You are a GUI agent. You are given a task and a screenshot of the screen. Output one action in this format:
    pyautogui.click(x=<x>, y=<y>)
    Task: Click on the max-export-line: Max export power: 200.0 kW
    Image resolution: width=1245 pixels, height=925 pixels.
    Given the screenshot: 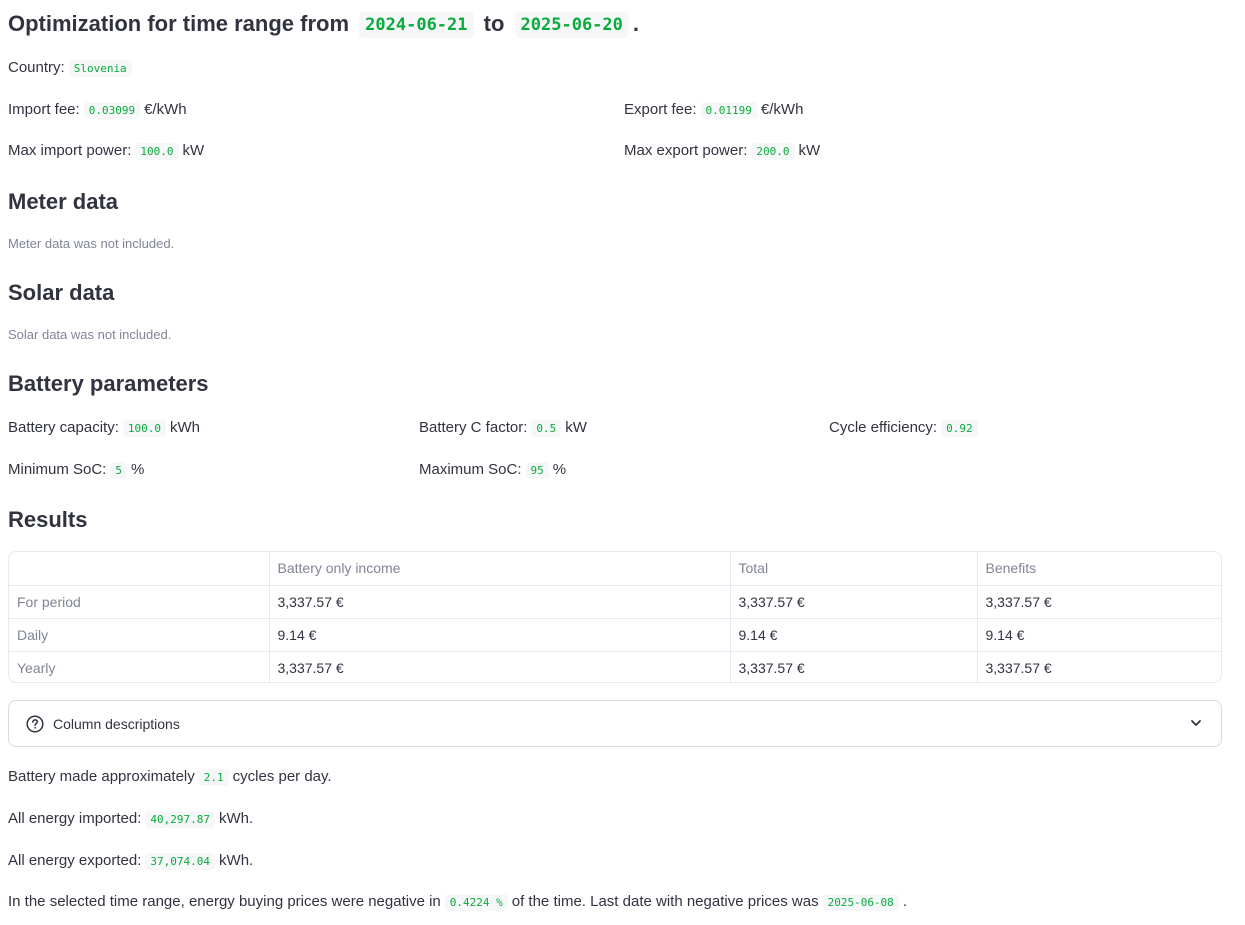 What is the action you would take?
    pyautogui.click(x=722, y=151)
    